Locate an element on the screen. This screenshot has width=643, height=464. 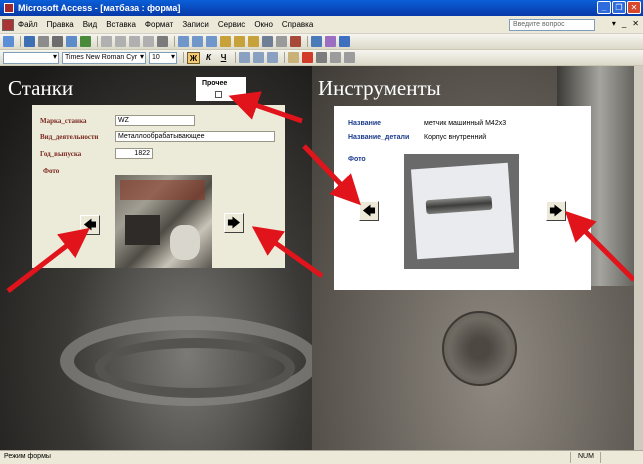
minimize-button: _ is located at coordinates (604, 7).